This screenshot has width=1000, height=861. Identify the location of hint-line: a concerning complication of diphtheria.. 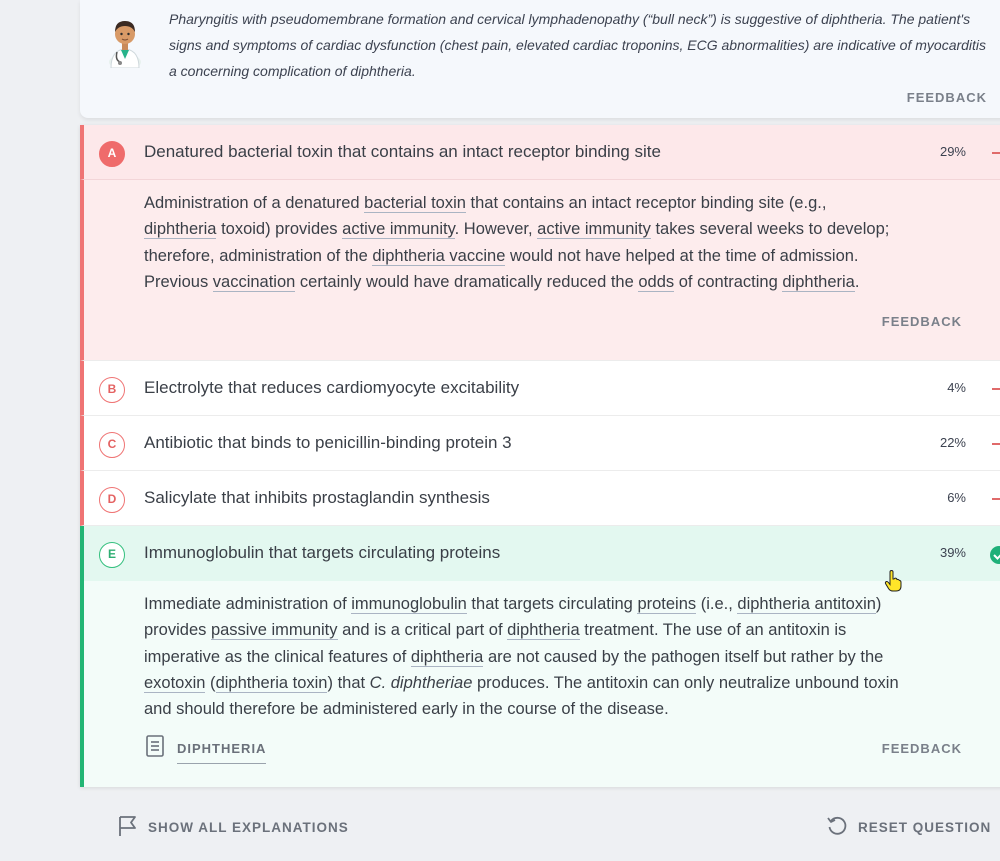
(292, 71).